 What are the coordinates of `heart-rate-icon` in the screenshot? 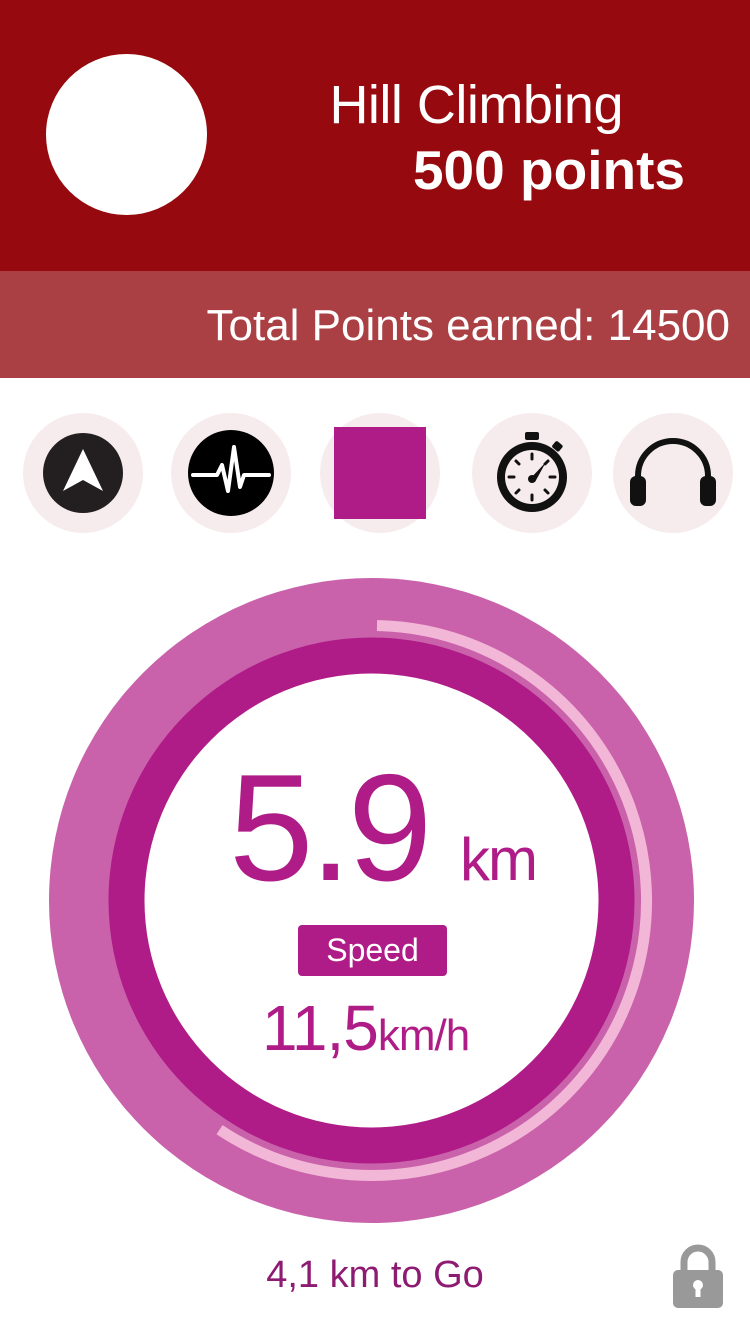 It's located at (231, 473).